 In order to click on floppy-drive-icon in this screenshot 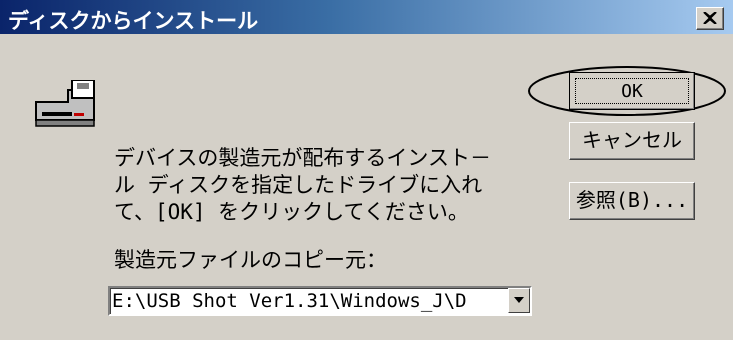, I will do `click(66, 106)`.